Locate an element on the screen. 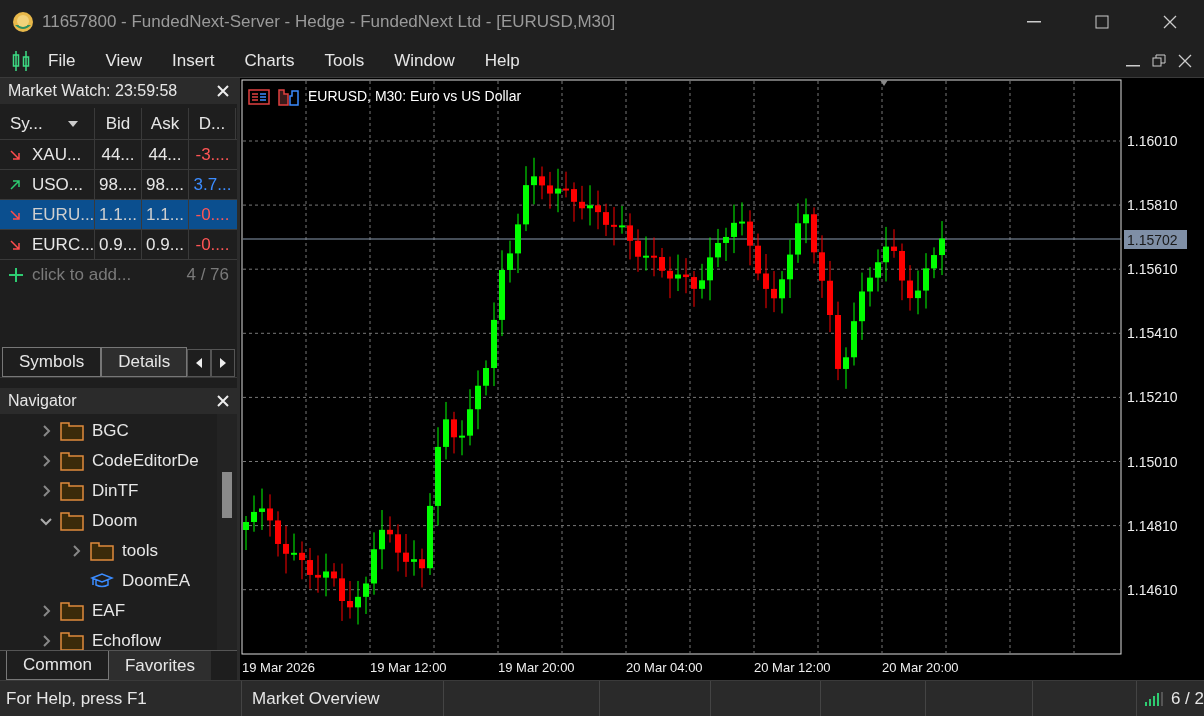  scroll-left-button is located at coordinates (199, 363).